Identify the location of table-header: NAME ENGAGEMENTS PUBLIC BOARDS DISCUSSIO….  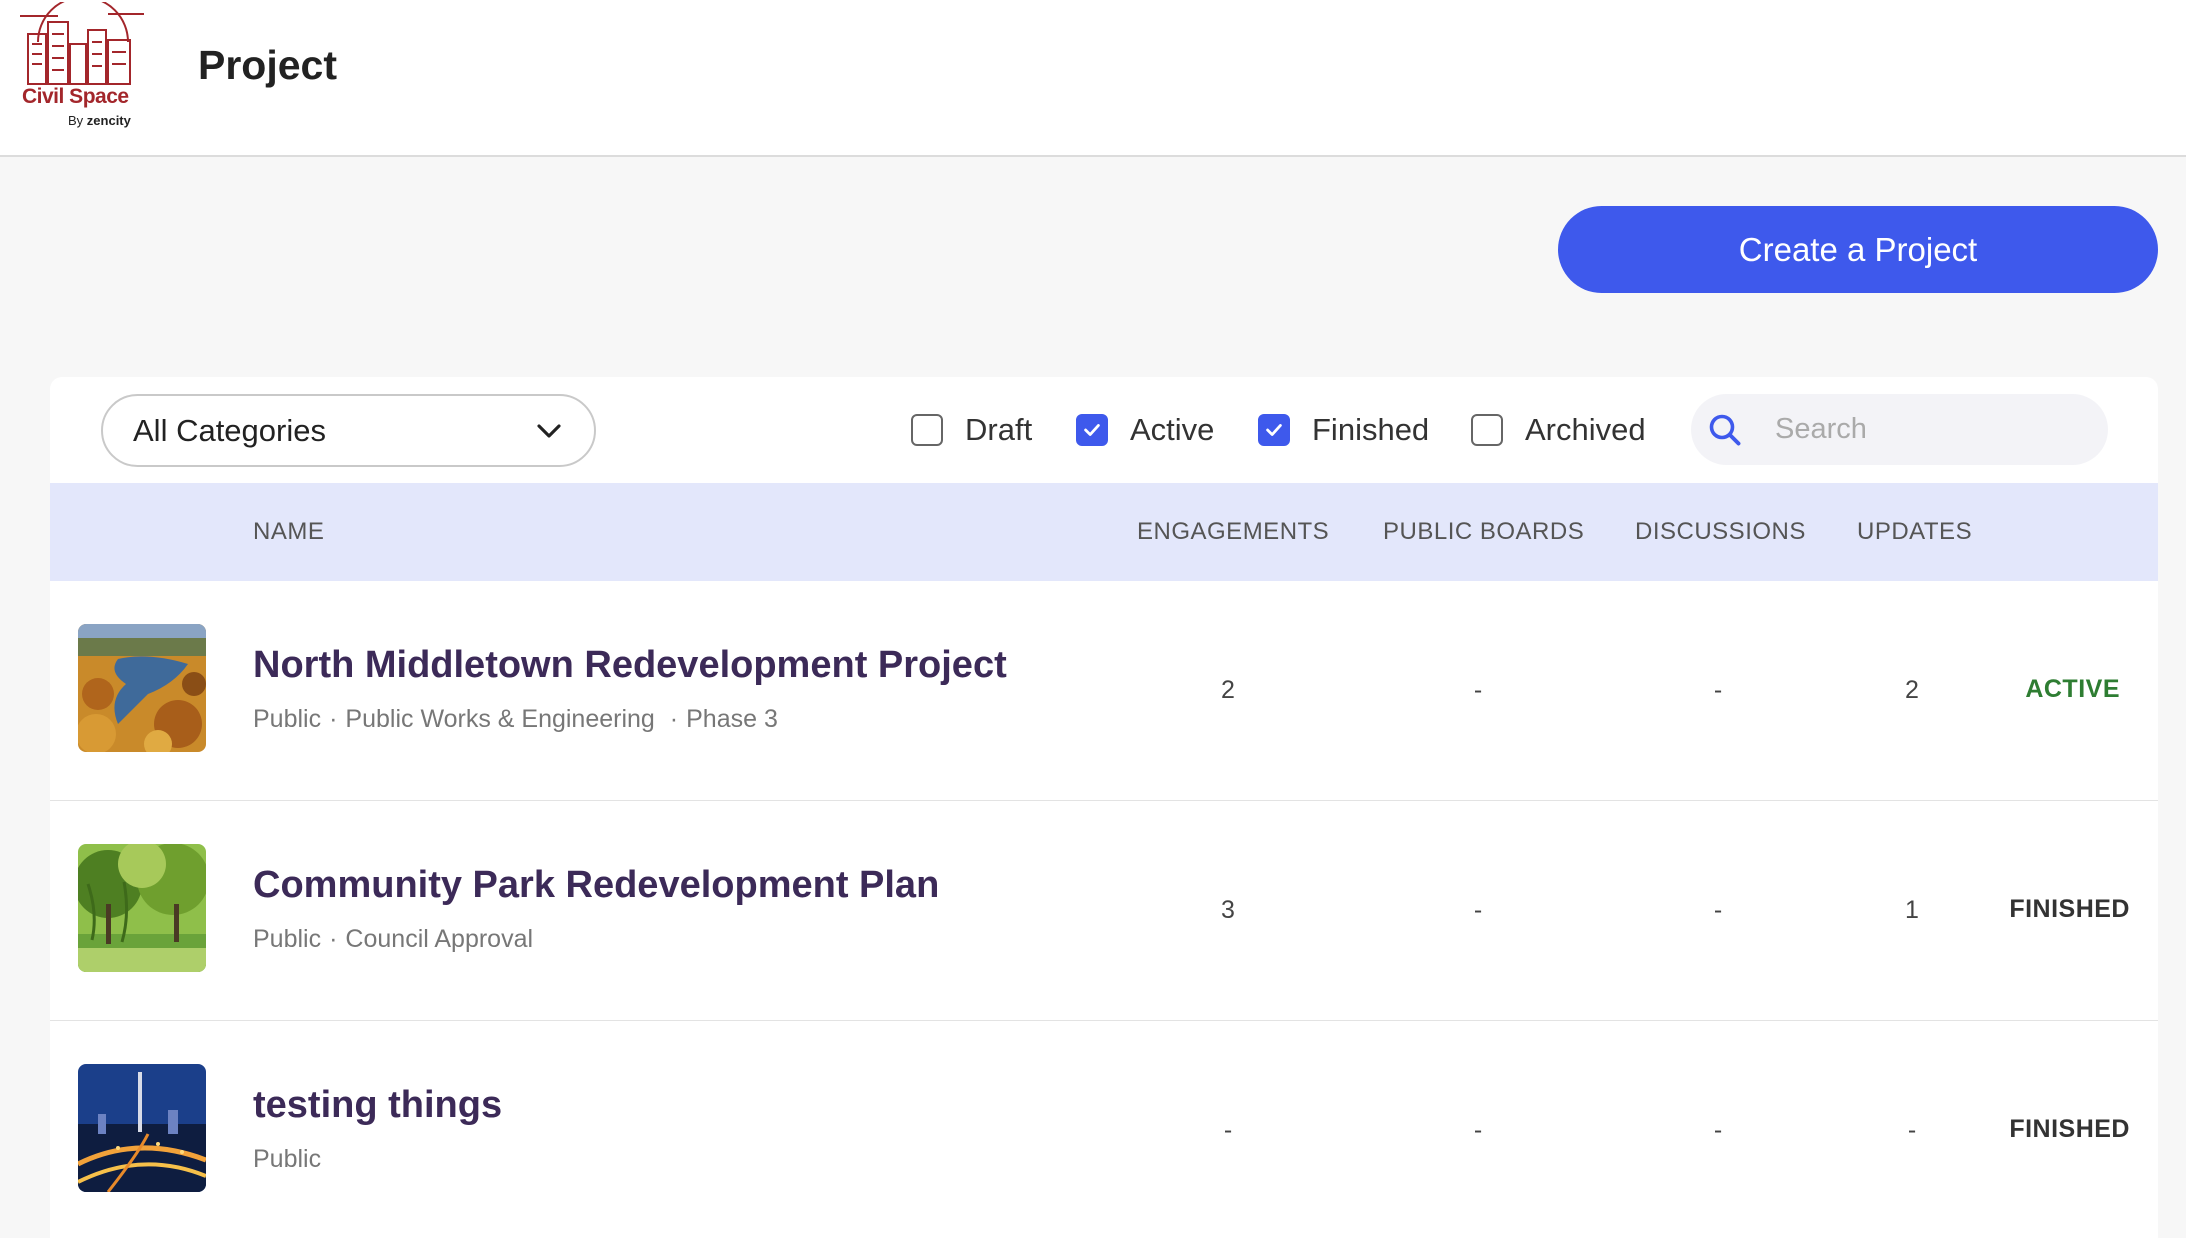
(1104, 532).